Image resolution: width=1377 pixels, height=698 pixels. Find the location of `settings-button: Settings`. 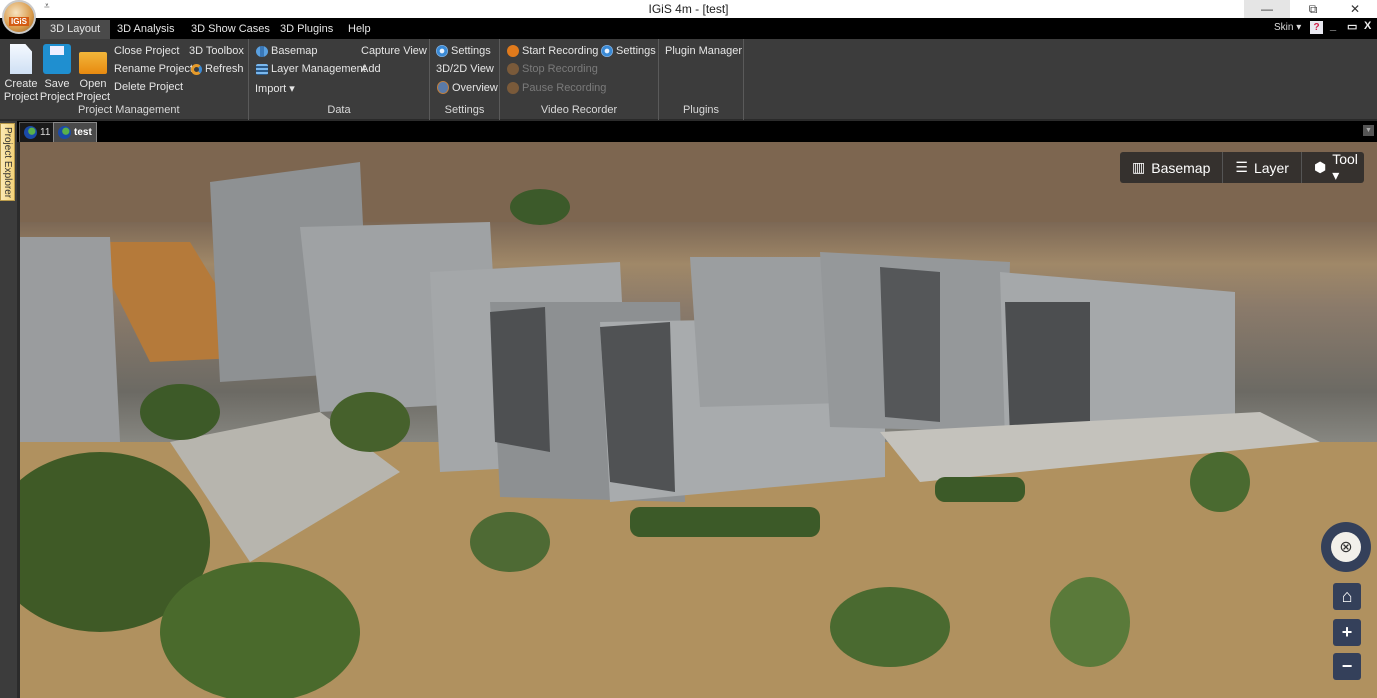

settings-button: Settings is located at coordinates (463, 51).